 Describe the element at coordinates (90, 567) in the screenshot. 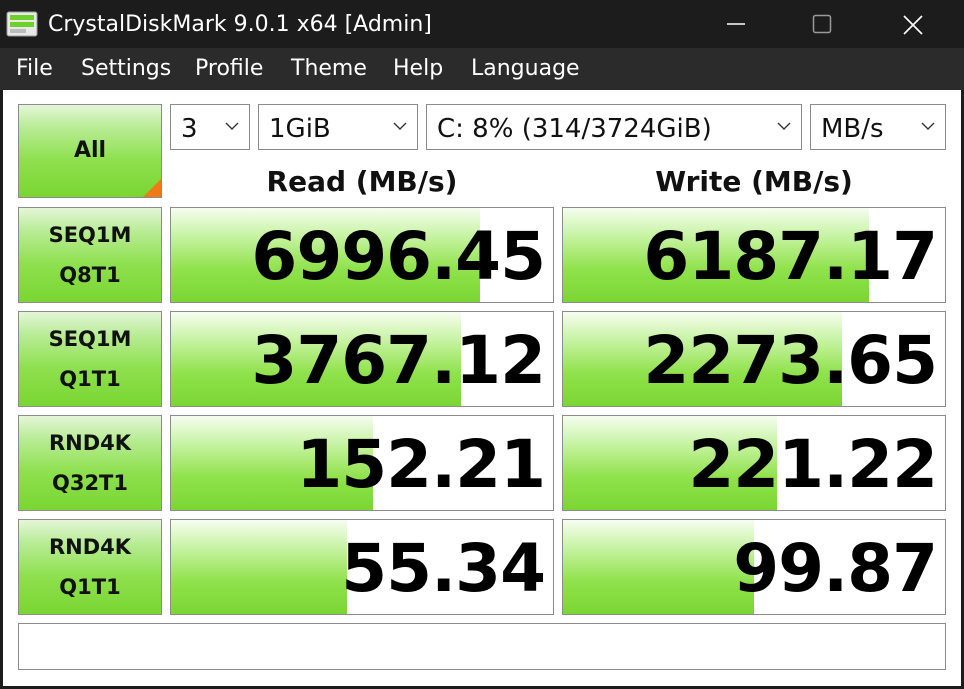

I see `test-rnd4k-q1t1-button: RND4K Q1T1` at that location.